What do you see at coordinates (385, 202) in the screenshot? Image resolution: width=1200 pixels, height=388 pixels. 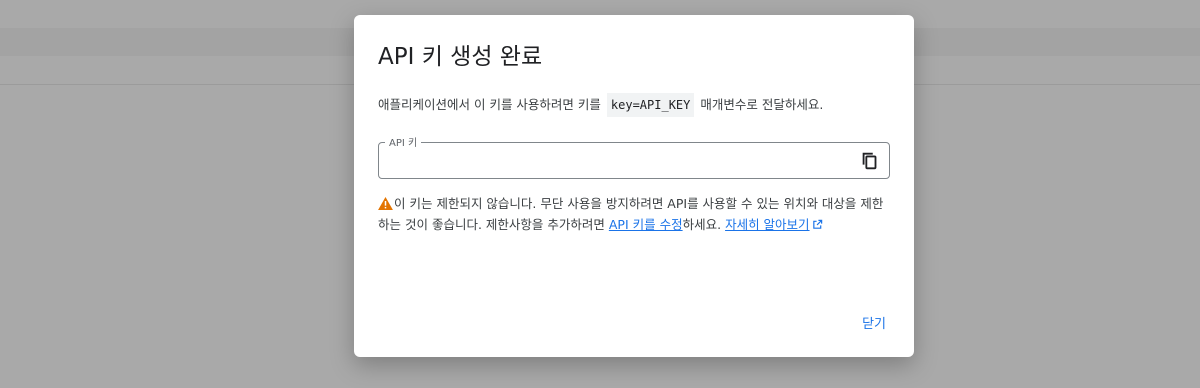 I see `warning-icon` at bounding box center [385, 202].